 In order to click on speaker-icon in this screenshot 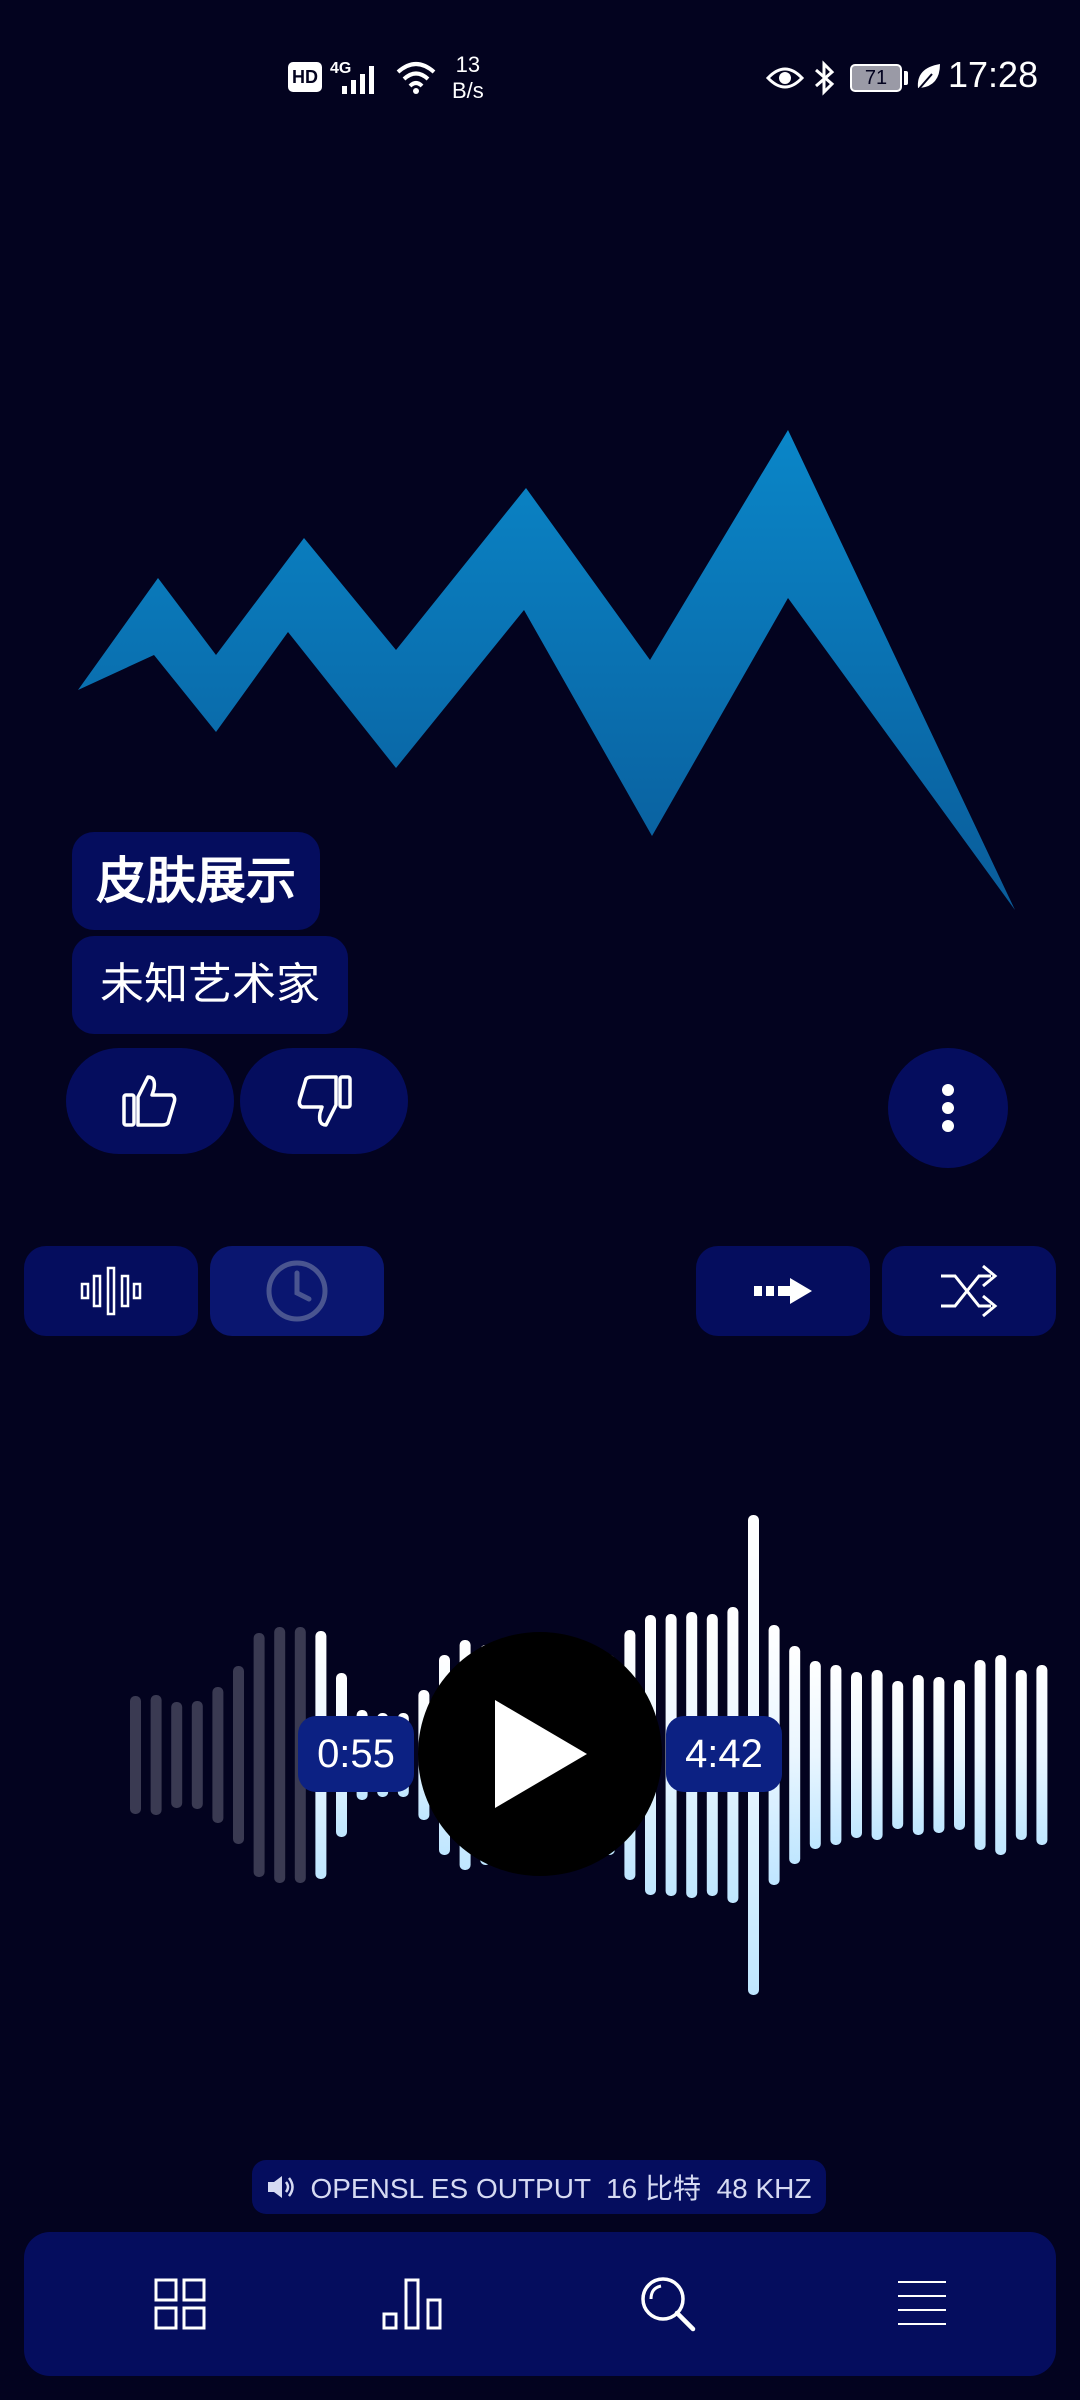, I will do `click(281, 2187)`.